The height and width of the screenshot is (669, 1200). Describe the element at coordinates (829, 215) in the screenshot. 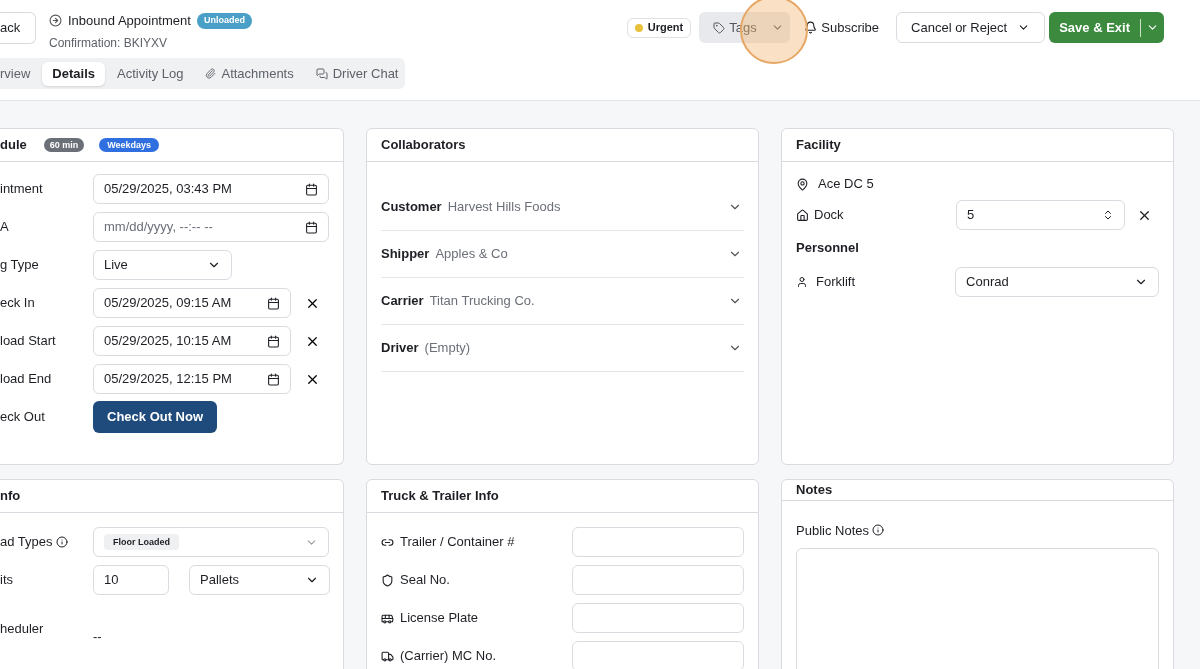

I see `field-label: Dock` at that location.